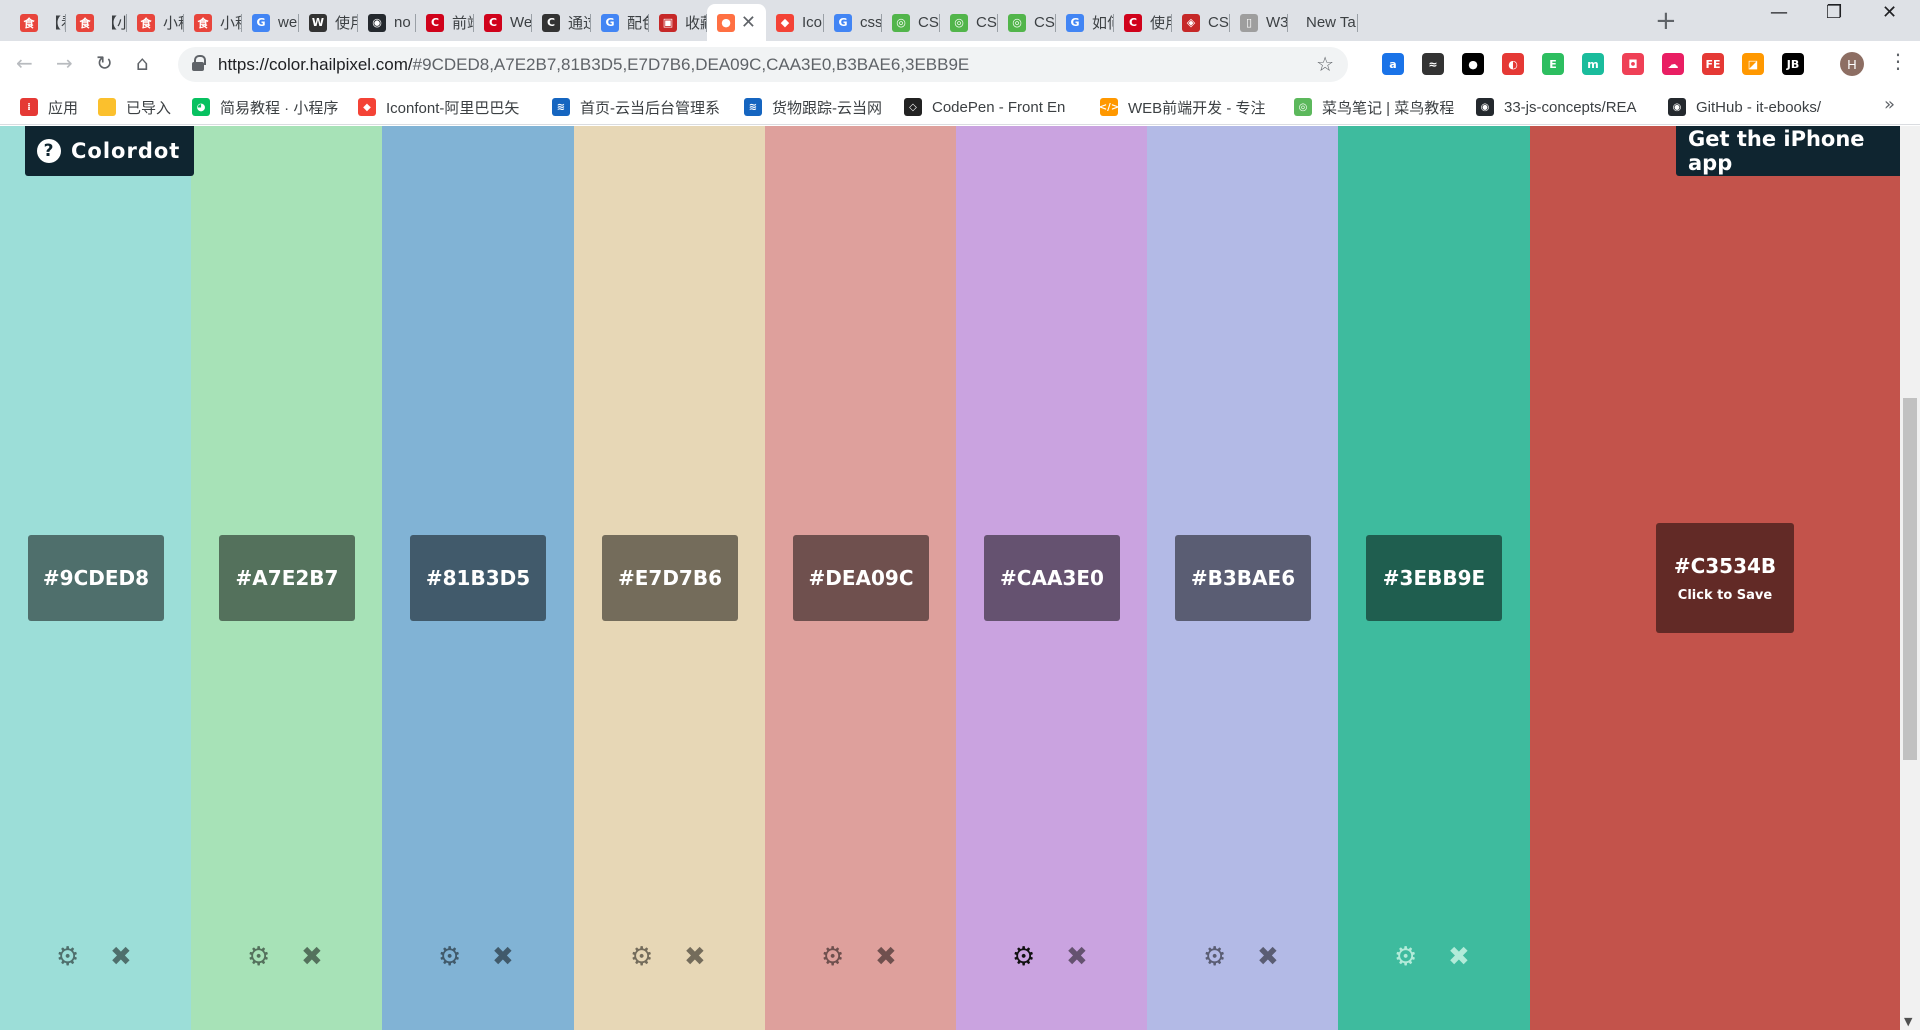 The image size is (1920, 1030). Describe the element at coordinates (1085, 22) in the screenshot. I see `browser-tab: G 如何` at that location.